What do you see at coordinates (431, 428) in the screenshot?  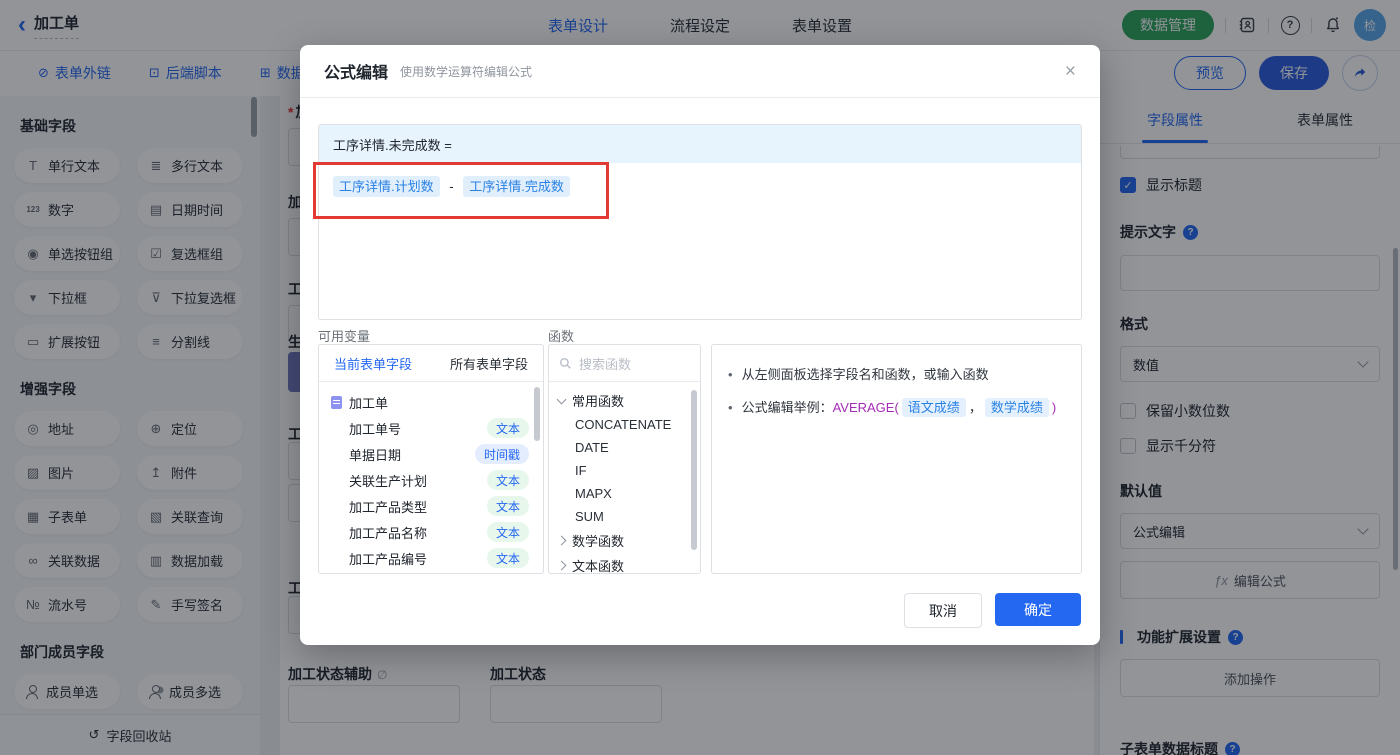 I see `variable-row: 加工单号 文本` at bounding box center [431, 428].